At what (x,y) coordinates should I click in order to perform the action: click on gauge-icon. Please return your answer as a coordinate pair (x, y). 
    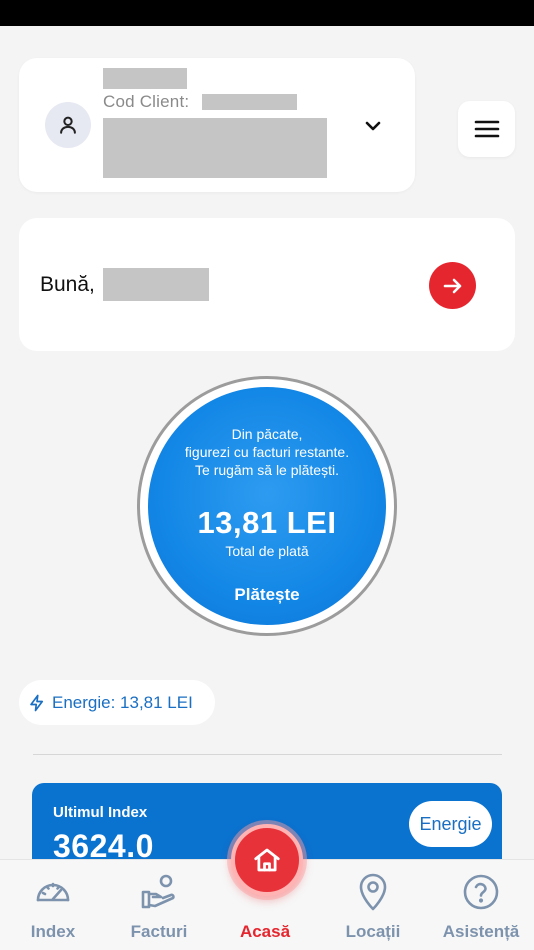
    Looking at the image, I should click on (53, 892).